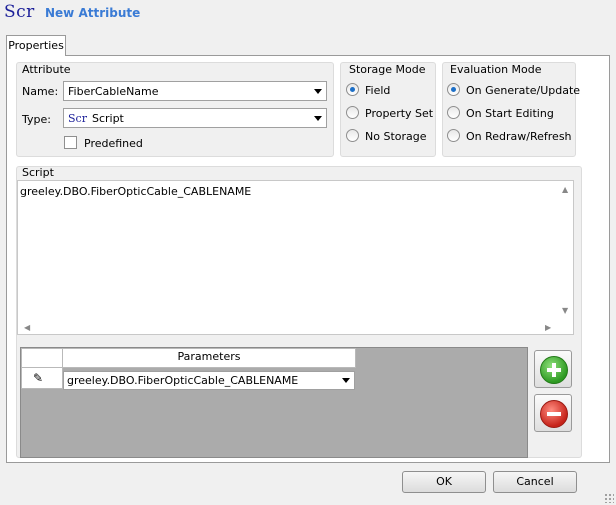 The image size is (616, 505). I want to click on radio-on-start-editing, so click(453, 112).